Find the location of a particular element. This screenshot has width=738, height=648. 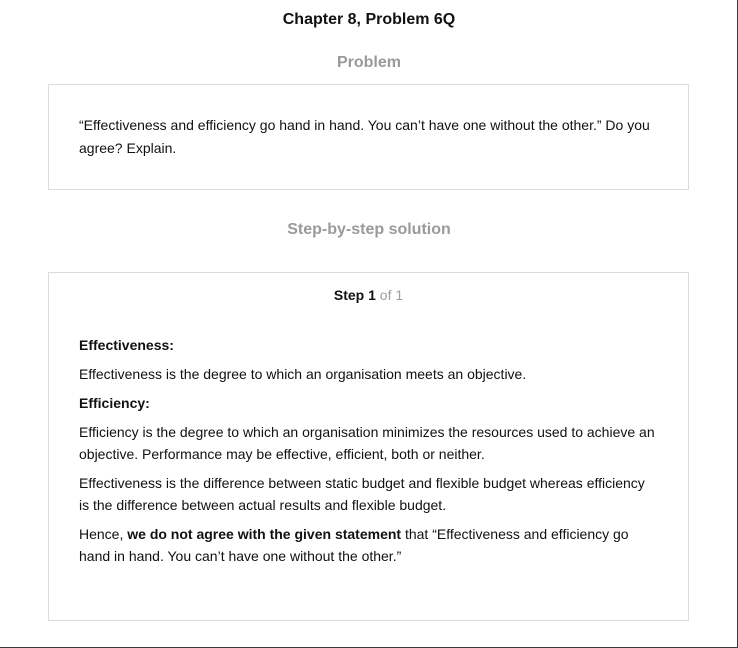

step-number: 1 is located at coordinates (372, 295).